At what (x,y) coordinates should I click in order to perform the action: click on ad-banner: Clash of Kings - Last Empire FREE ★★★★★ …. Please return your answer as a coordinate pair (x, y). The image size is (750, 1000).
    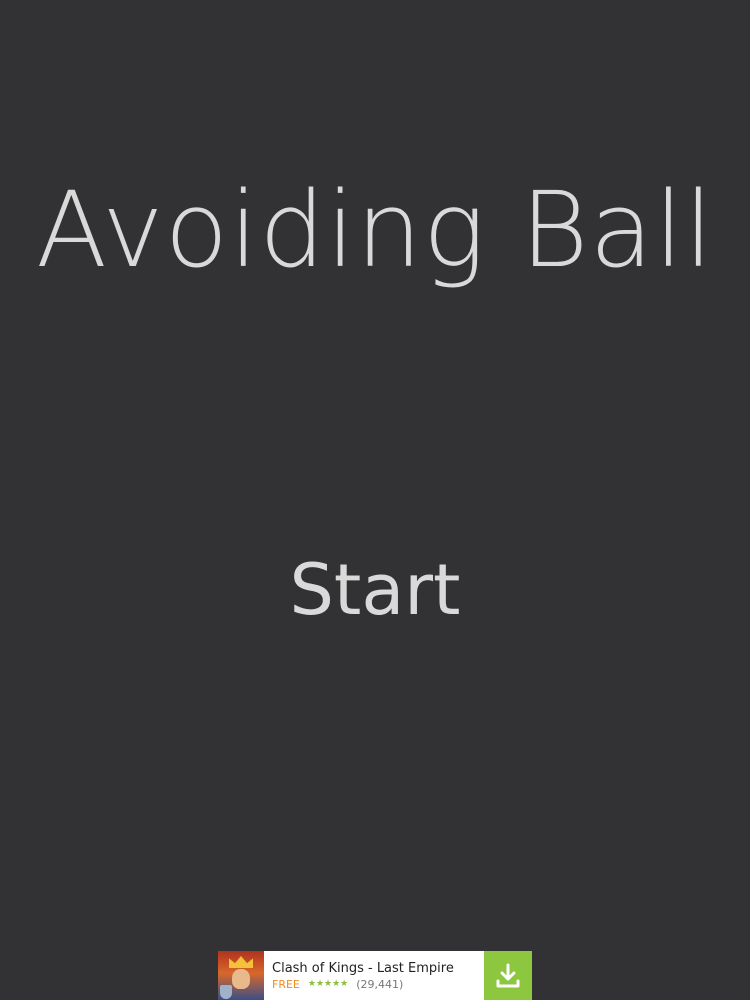
    Looking at the image, I should click on (375, 975).